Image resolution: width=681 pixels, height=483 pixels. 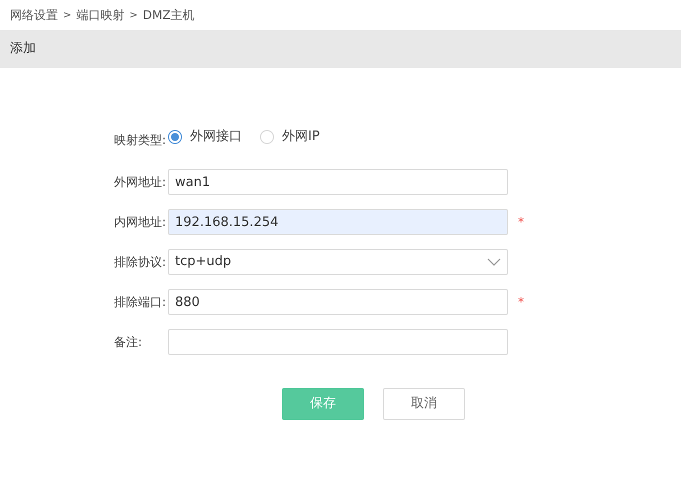 I want to click on breadcrumb-item: 端口映射, so click(x=100, y=15).